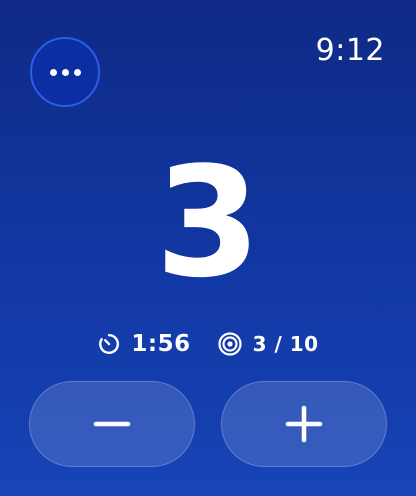 This screenshot has width=416, height=496. I want to click on counter-value: 3, so click(208, 222).